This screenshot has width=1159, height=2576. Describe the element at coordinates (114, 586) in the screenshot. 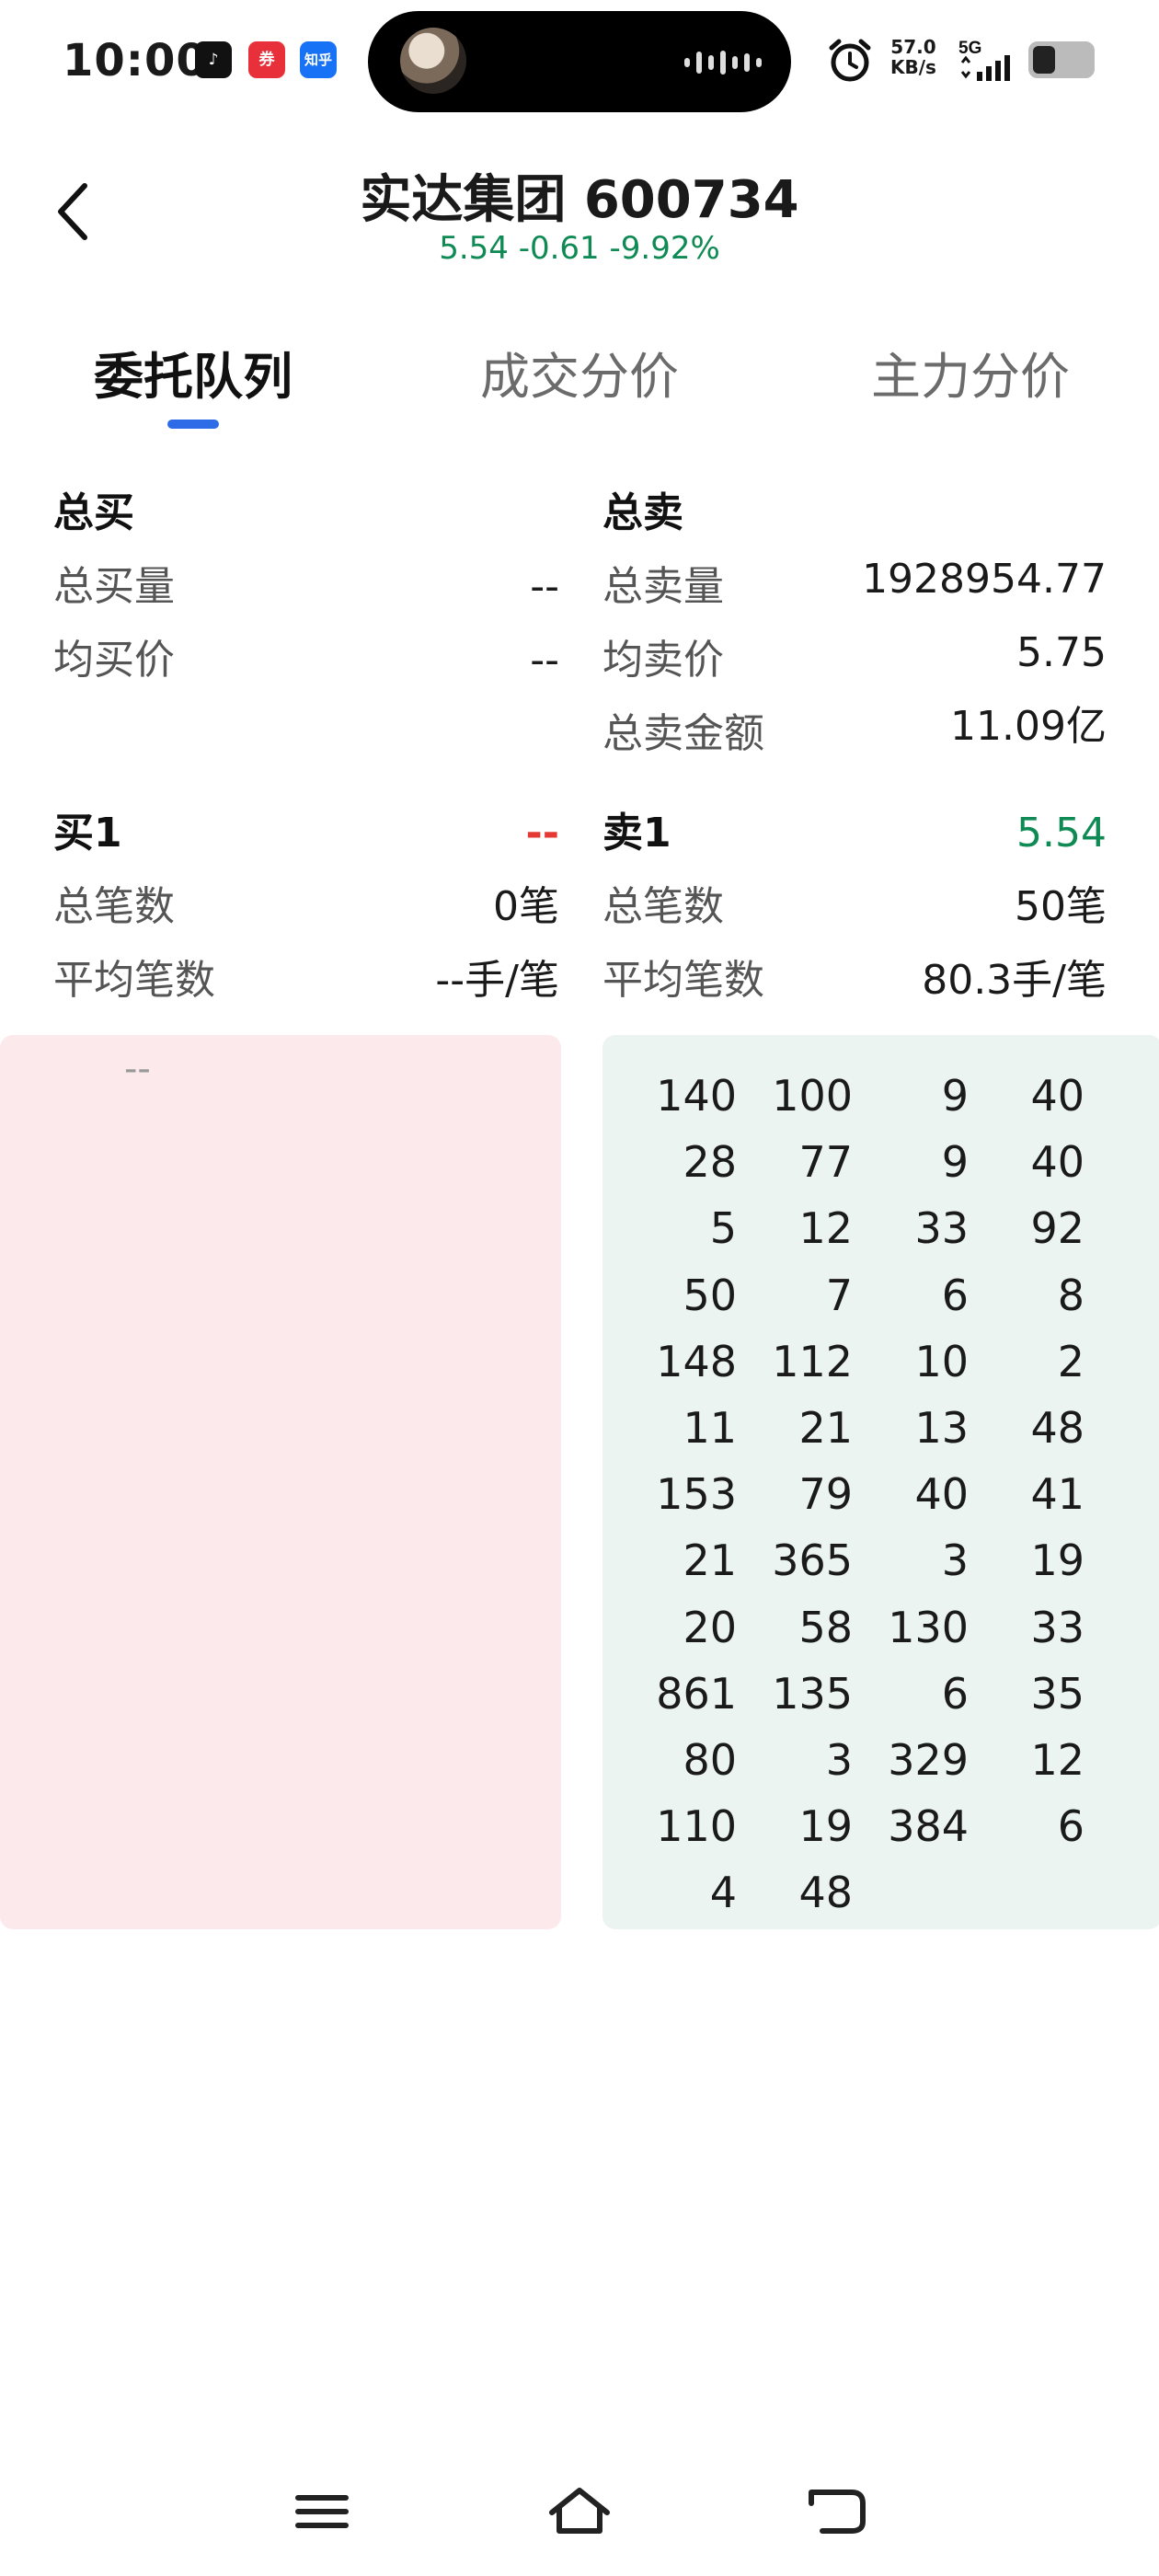

I see `buy-volume-label: 总买量` at that location.